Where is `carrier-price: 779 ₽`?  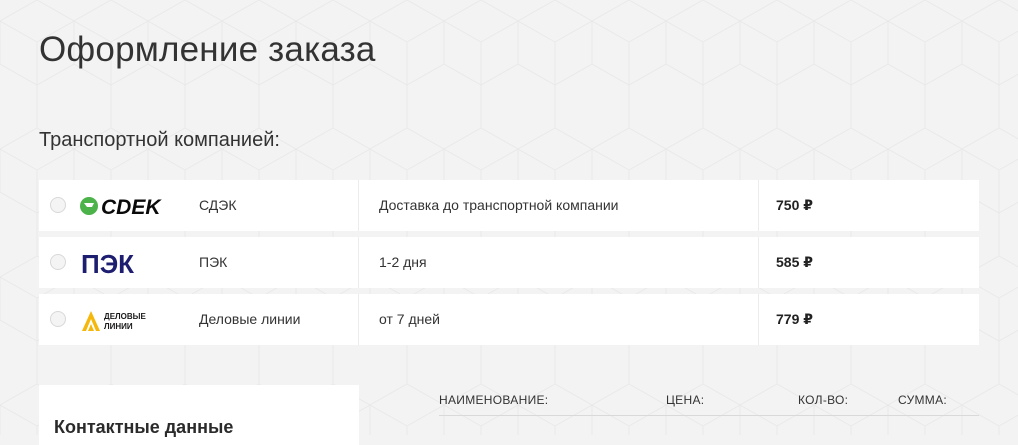
carrier-price: 779 ₽ is located at coordinates (794, 319).